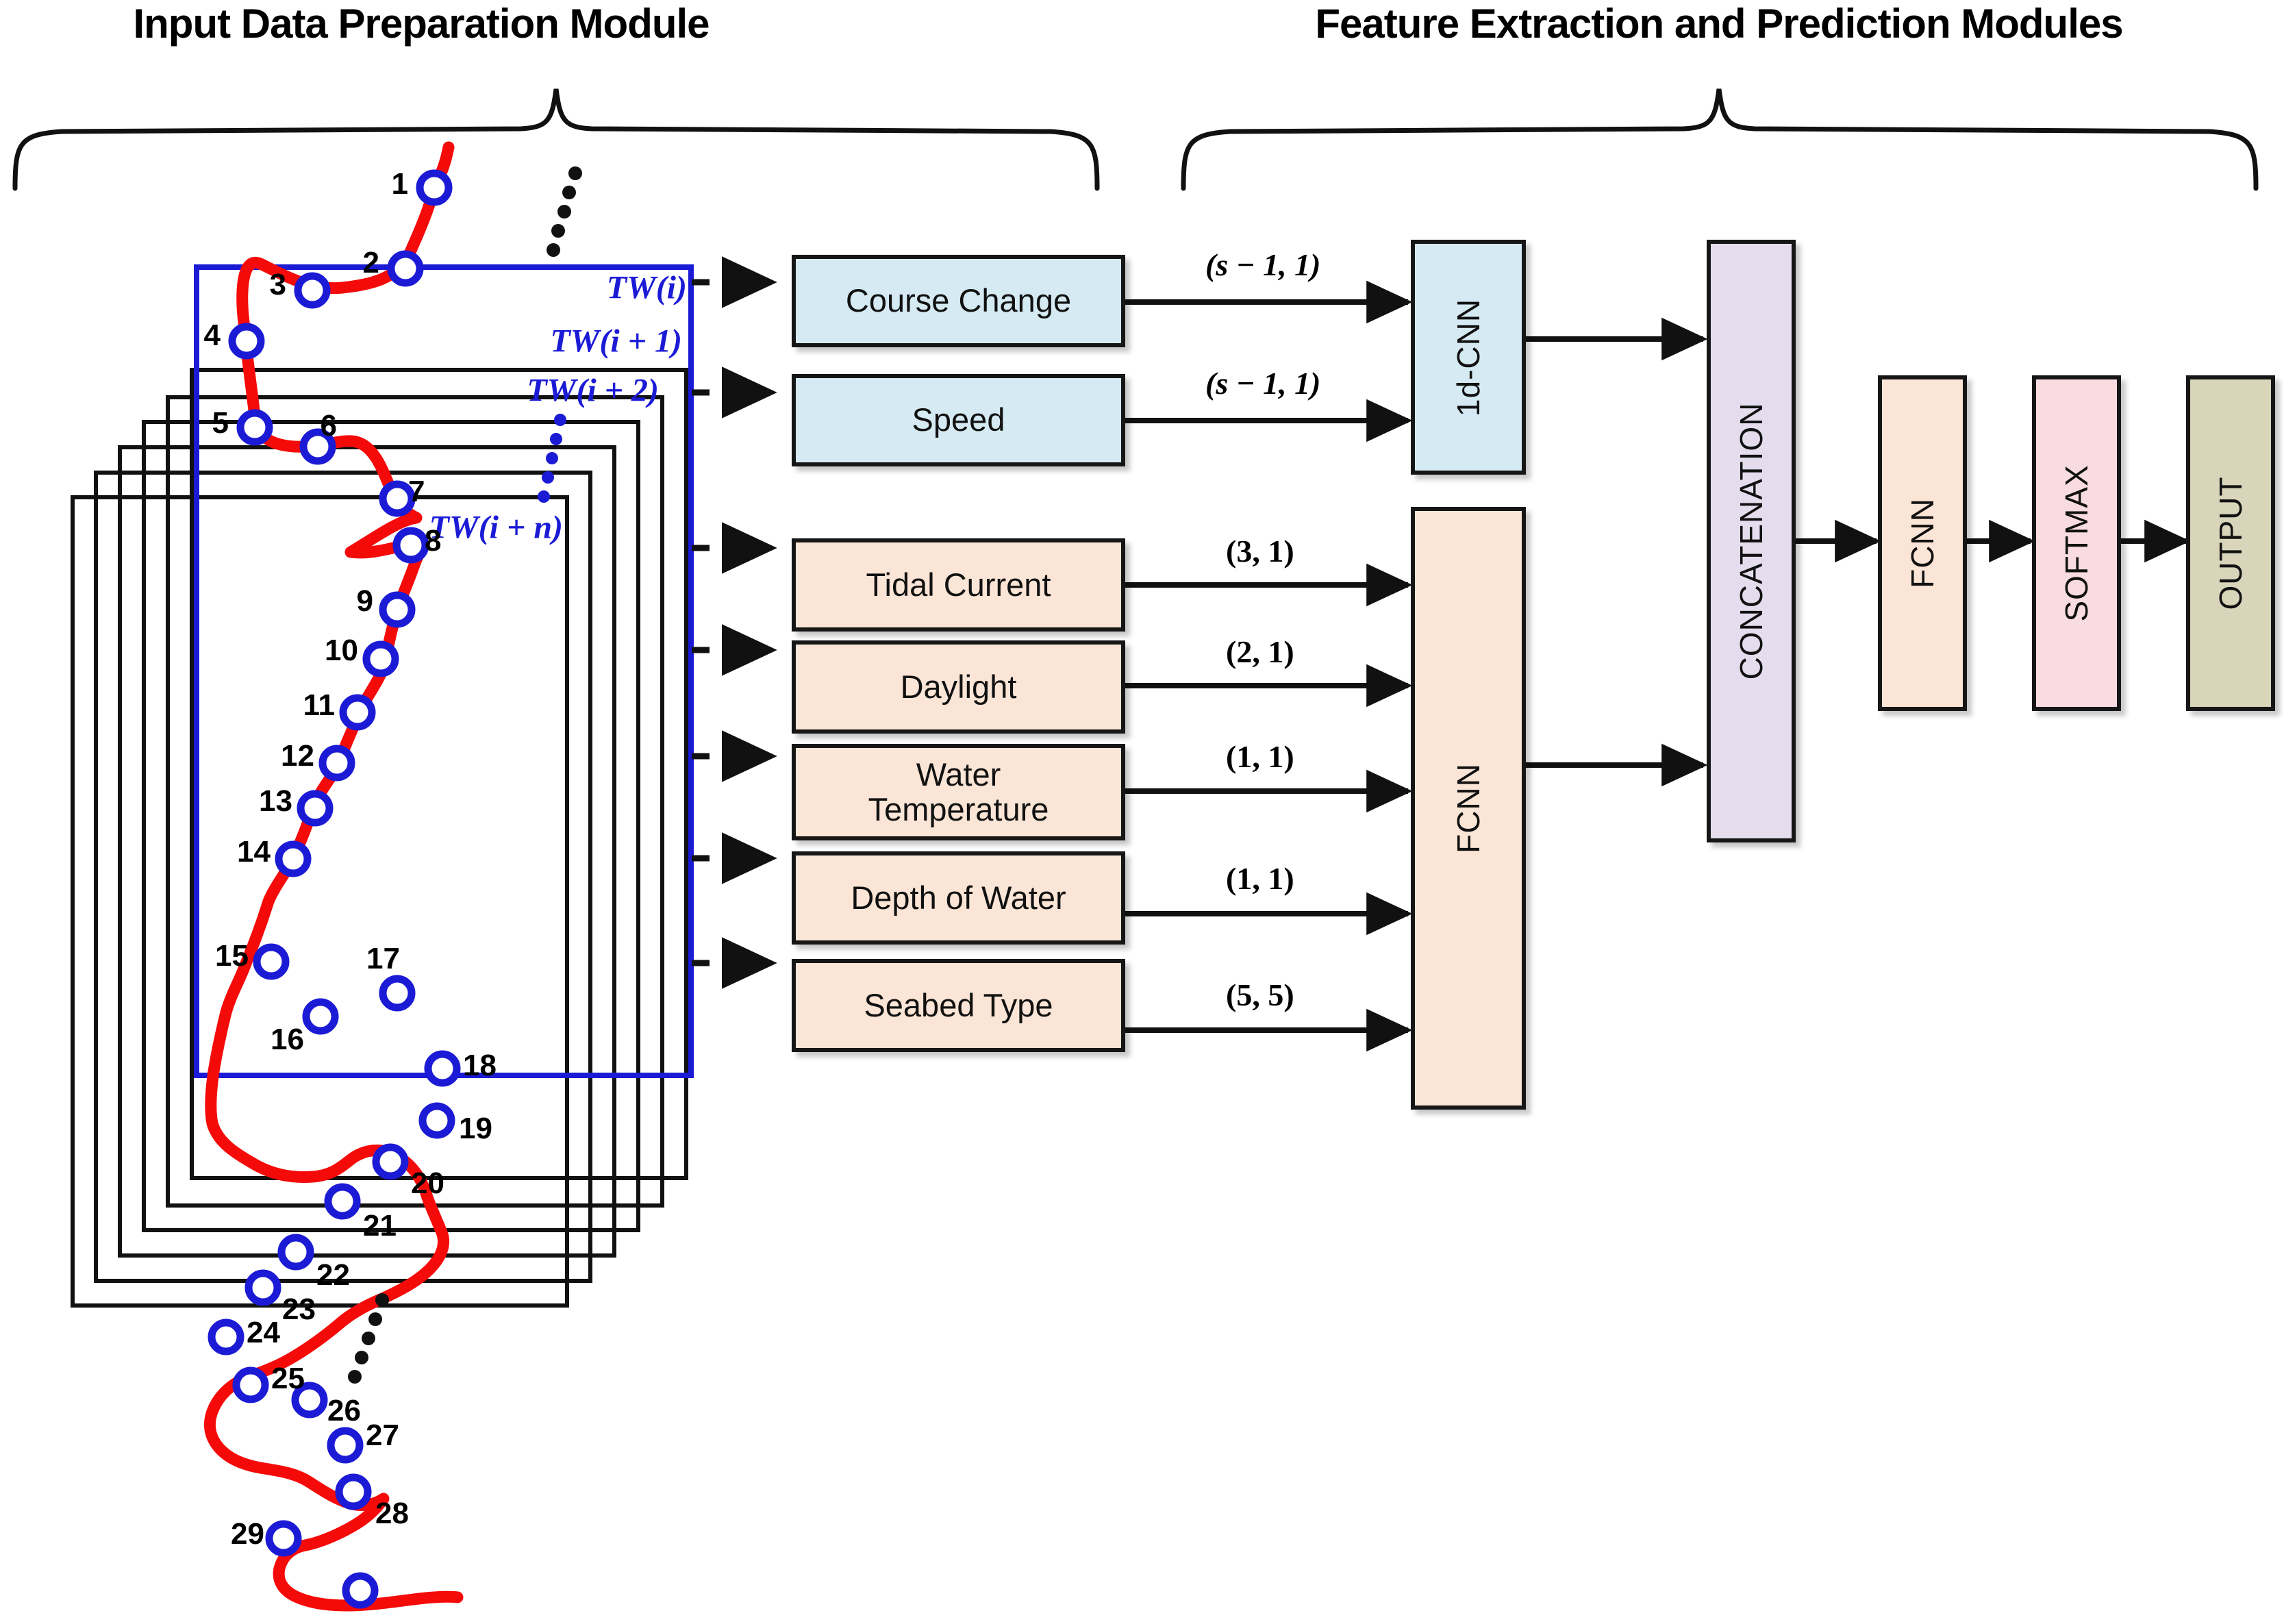  I want to click on block-label-softmax: SOFTMAX, so click(2076, 543).